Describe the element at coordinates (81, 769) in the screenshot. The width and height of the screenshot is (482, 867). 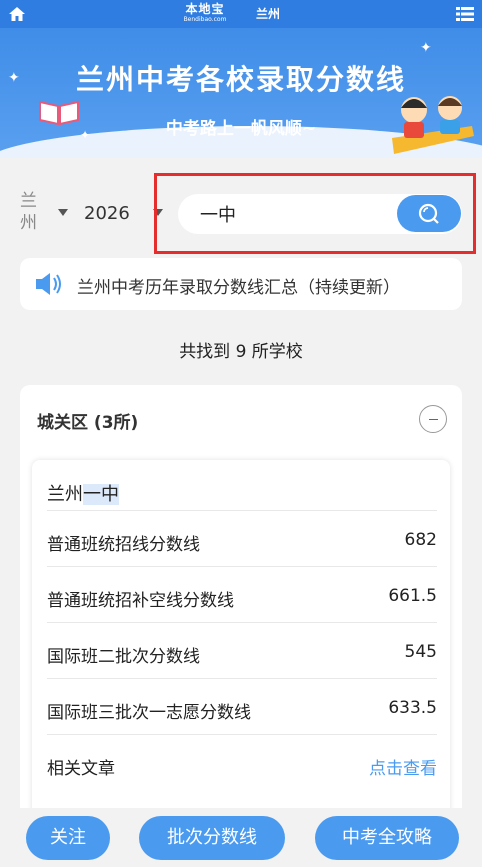
I see `row-label: 相关文章` at that location.